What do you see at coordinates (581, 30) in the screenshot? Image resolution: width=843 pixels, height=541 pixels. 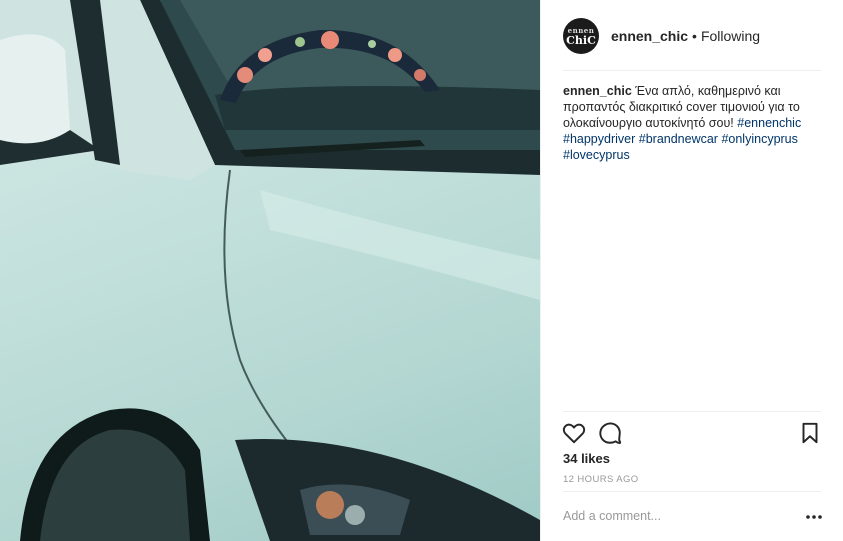 I see `avatar-text-top: ennen` at bounding box center [581, 30].